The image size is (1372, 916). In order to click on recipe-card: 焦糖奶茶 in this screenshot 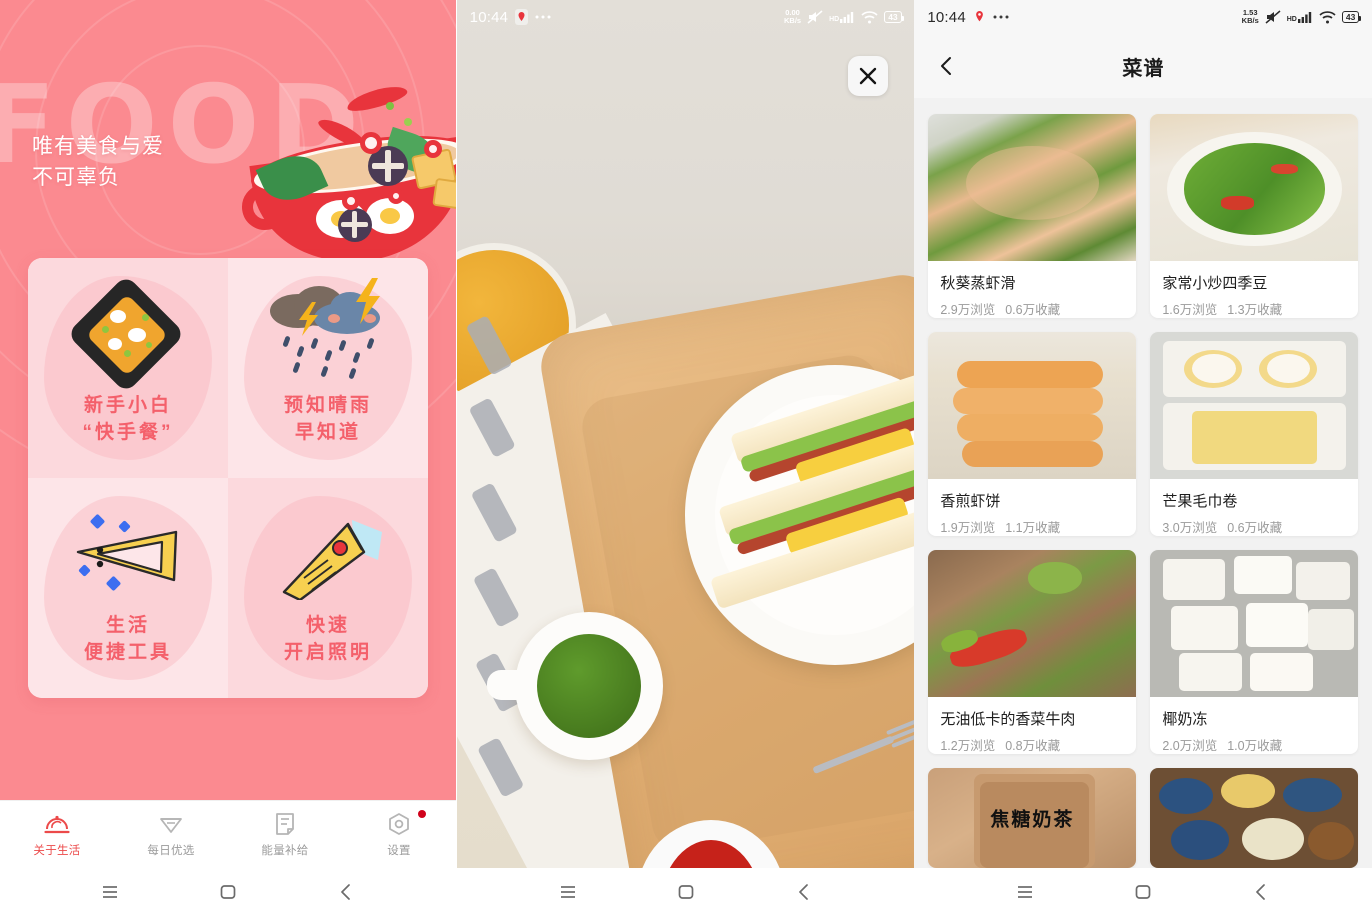, I will do `click(1032, 818)`.